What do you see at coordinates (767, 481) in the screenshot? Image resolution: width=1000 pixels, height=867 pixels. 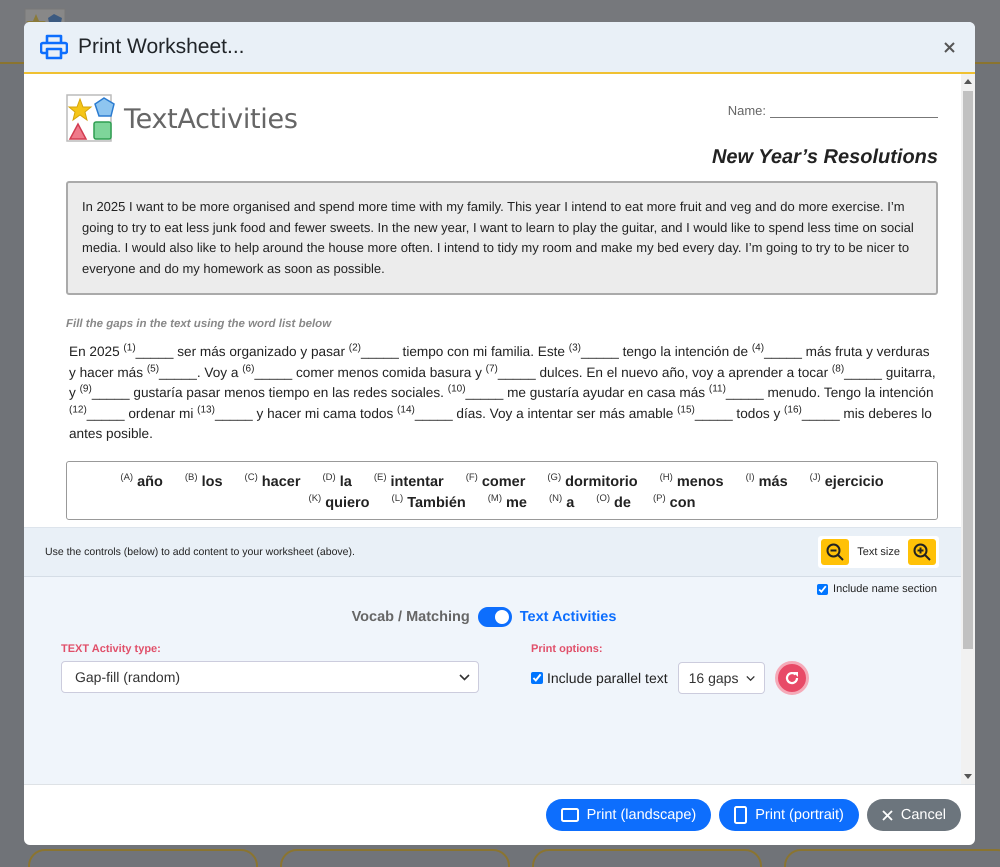 I see `word-list-item: $^{(I)}$ más` at bounding box center [767, 481].